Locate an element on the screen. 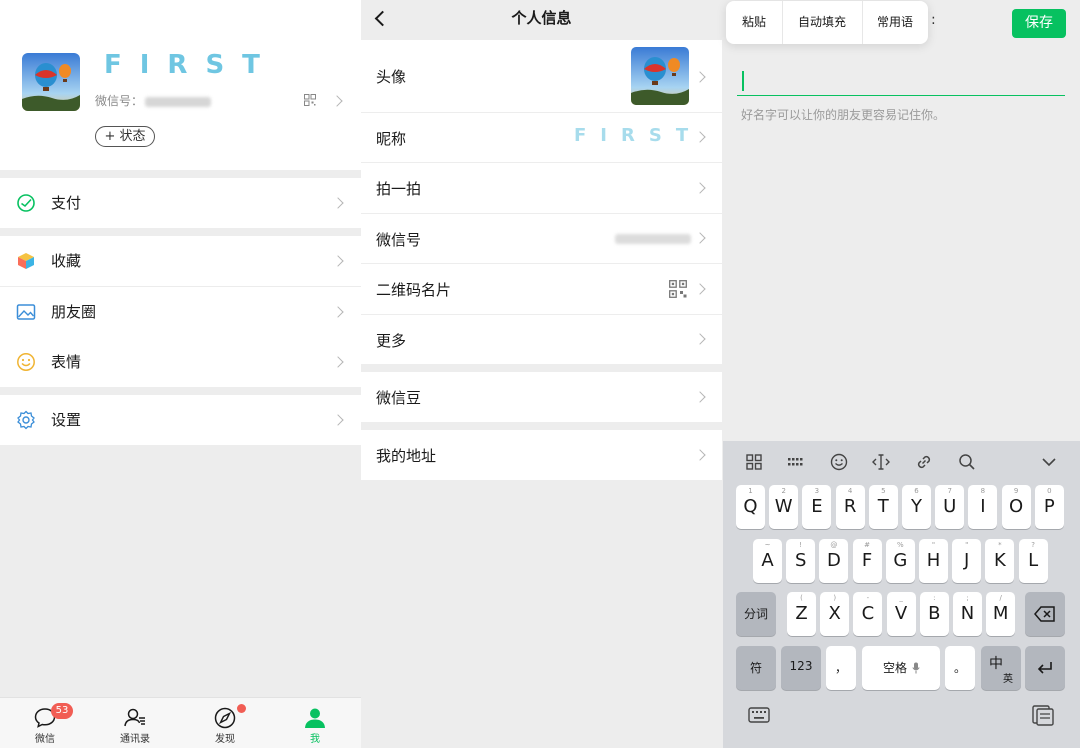  symbol-key: 符 is located at coordinates (756, 668).